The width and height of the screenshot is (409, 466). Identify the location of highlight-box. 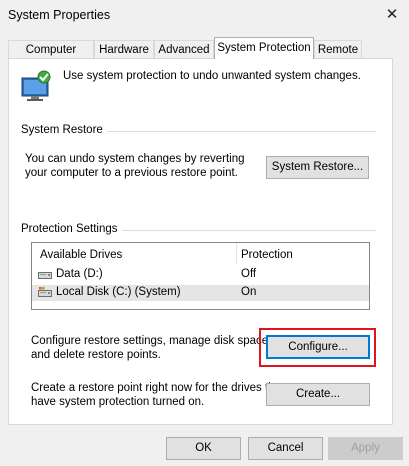
(317, 347).